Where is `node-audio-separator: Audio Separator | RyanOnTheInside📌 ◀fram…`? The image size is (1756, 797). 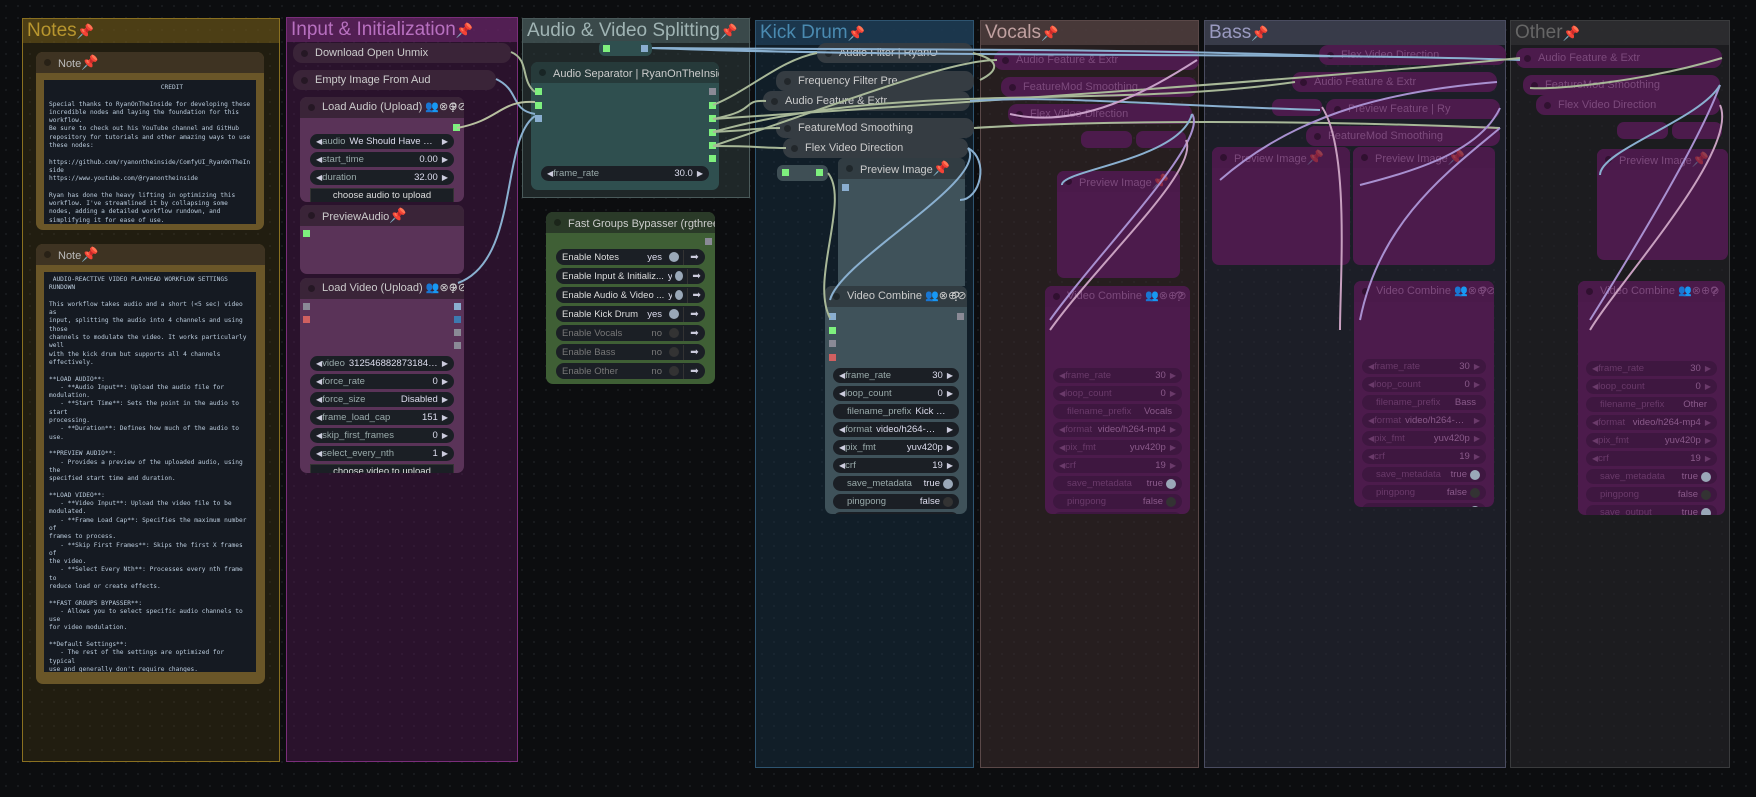
node-audio-separator: Audio Separator | RyanOnTheInside📌 ◀fram… is located at coordinates (625, 126).